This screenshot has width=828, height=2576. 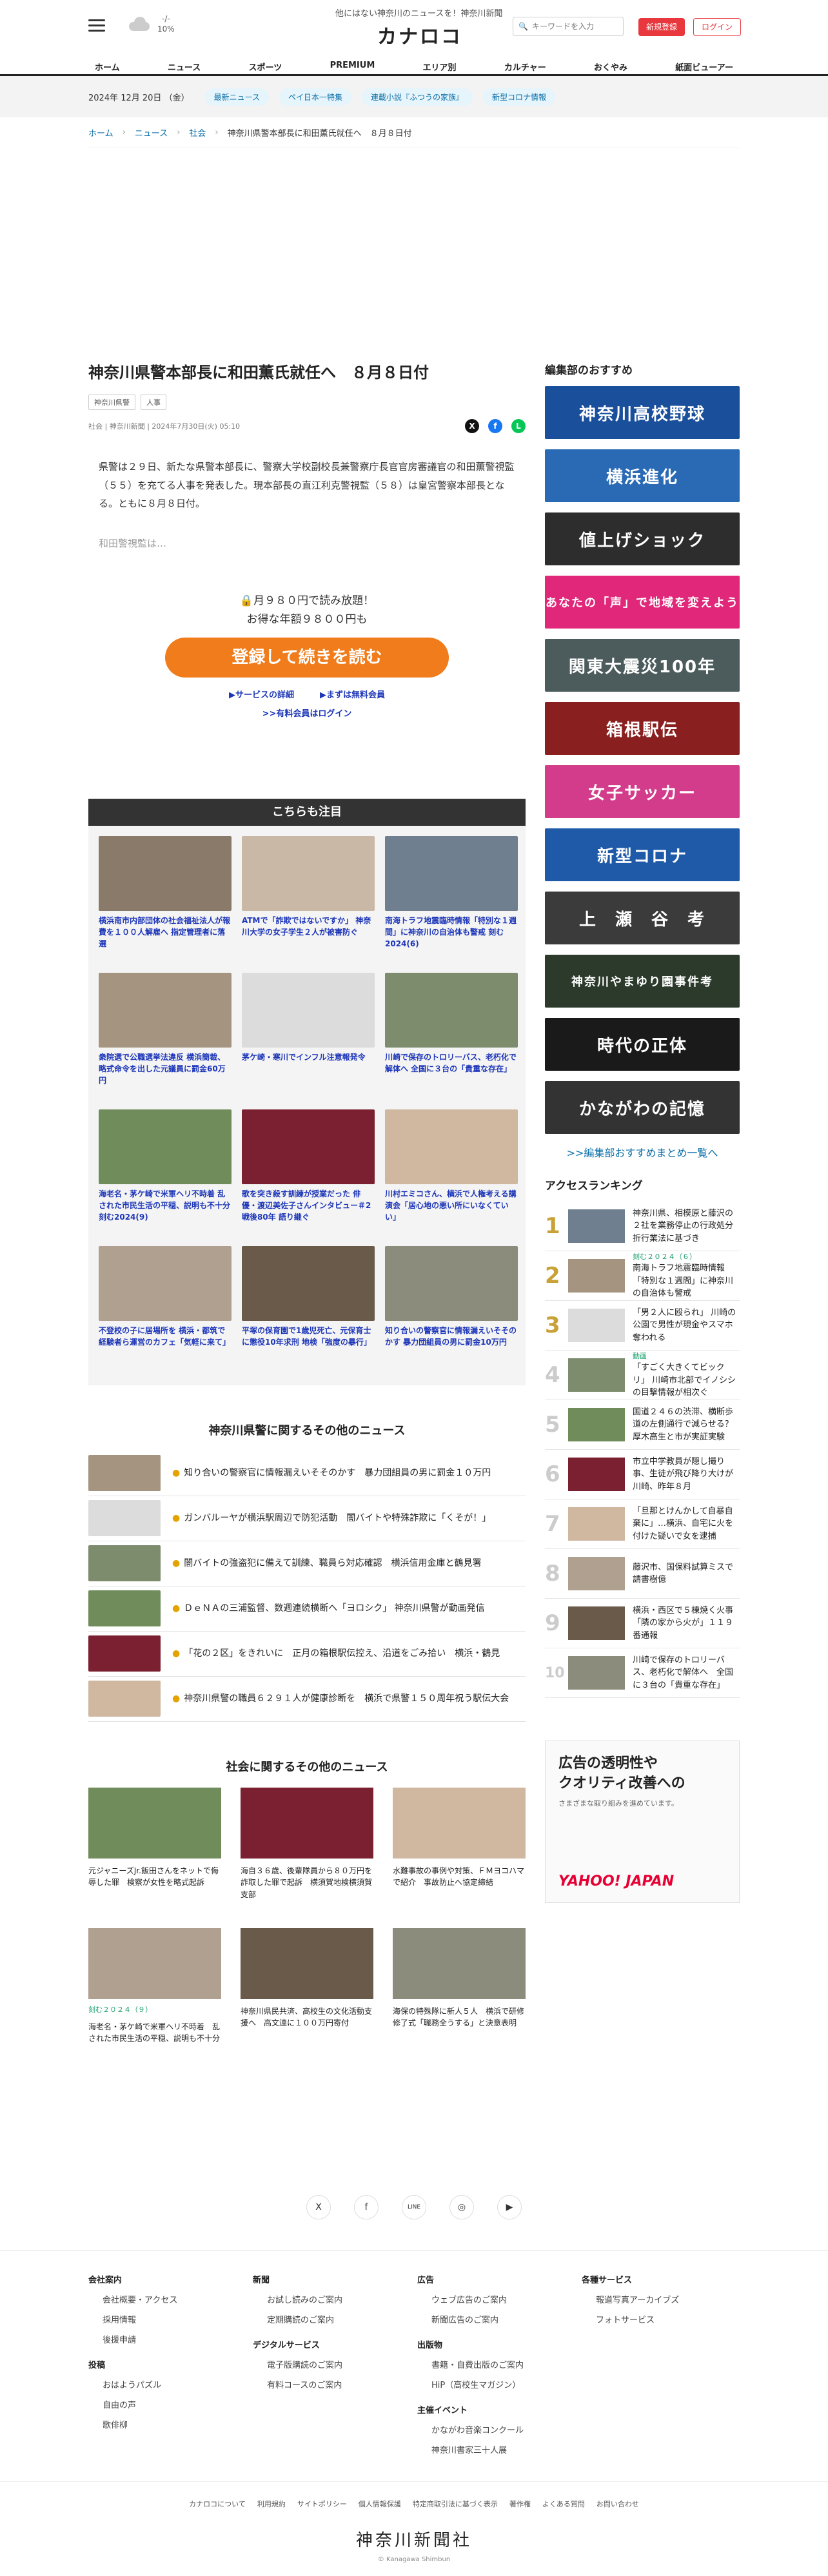 I want to click on rank-headline: 南海トラフ地震臨時情報「特別な１週間」に神奈川の自治体も警戒, so click(x=686, y=1281).